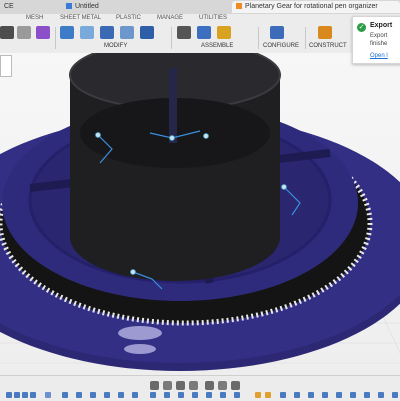  Describe the element at coordinates (328, 46) in the screenshot. I see `group-label-construct: CONSTRUCT` at that location.